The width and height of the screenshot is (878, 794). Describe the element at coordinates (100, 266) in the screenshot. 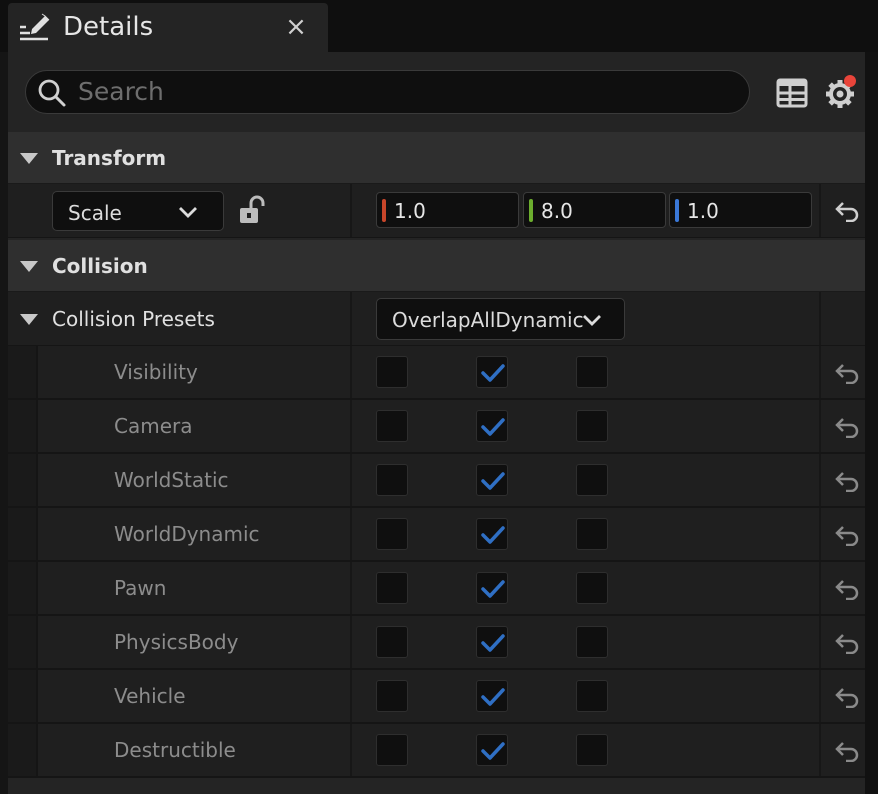

I see `section-title-collision: Collision` at that location.